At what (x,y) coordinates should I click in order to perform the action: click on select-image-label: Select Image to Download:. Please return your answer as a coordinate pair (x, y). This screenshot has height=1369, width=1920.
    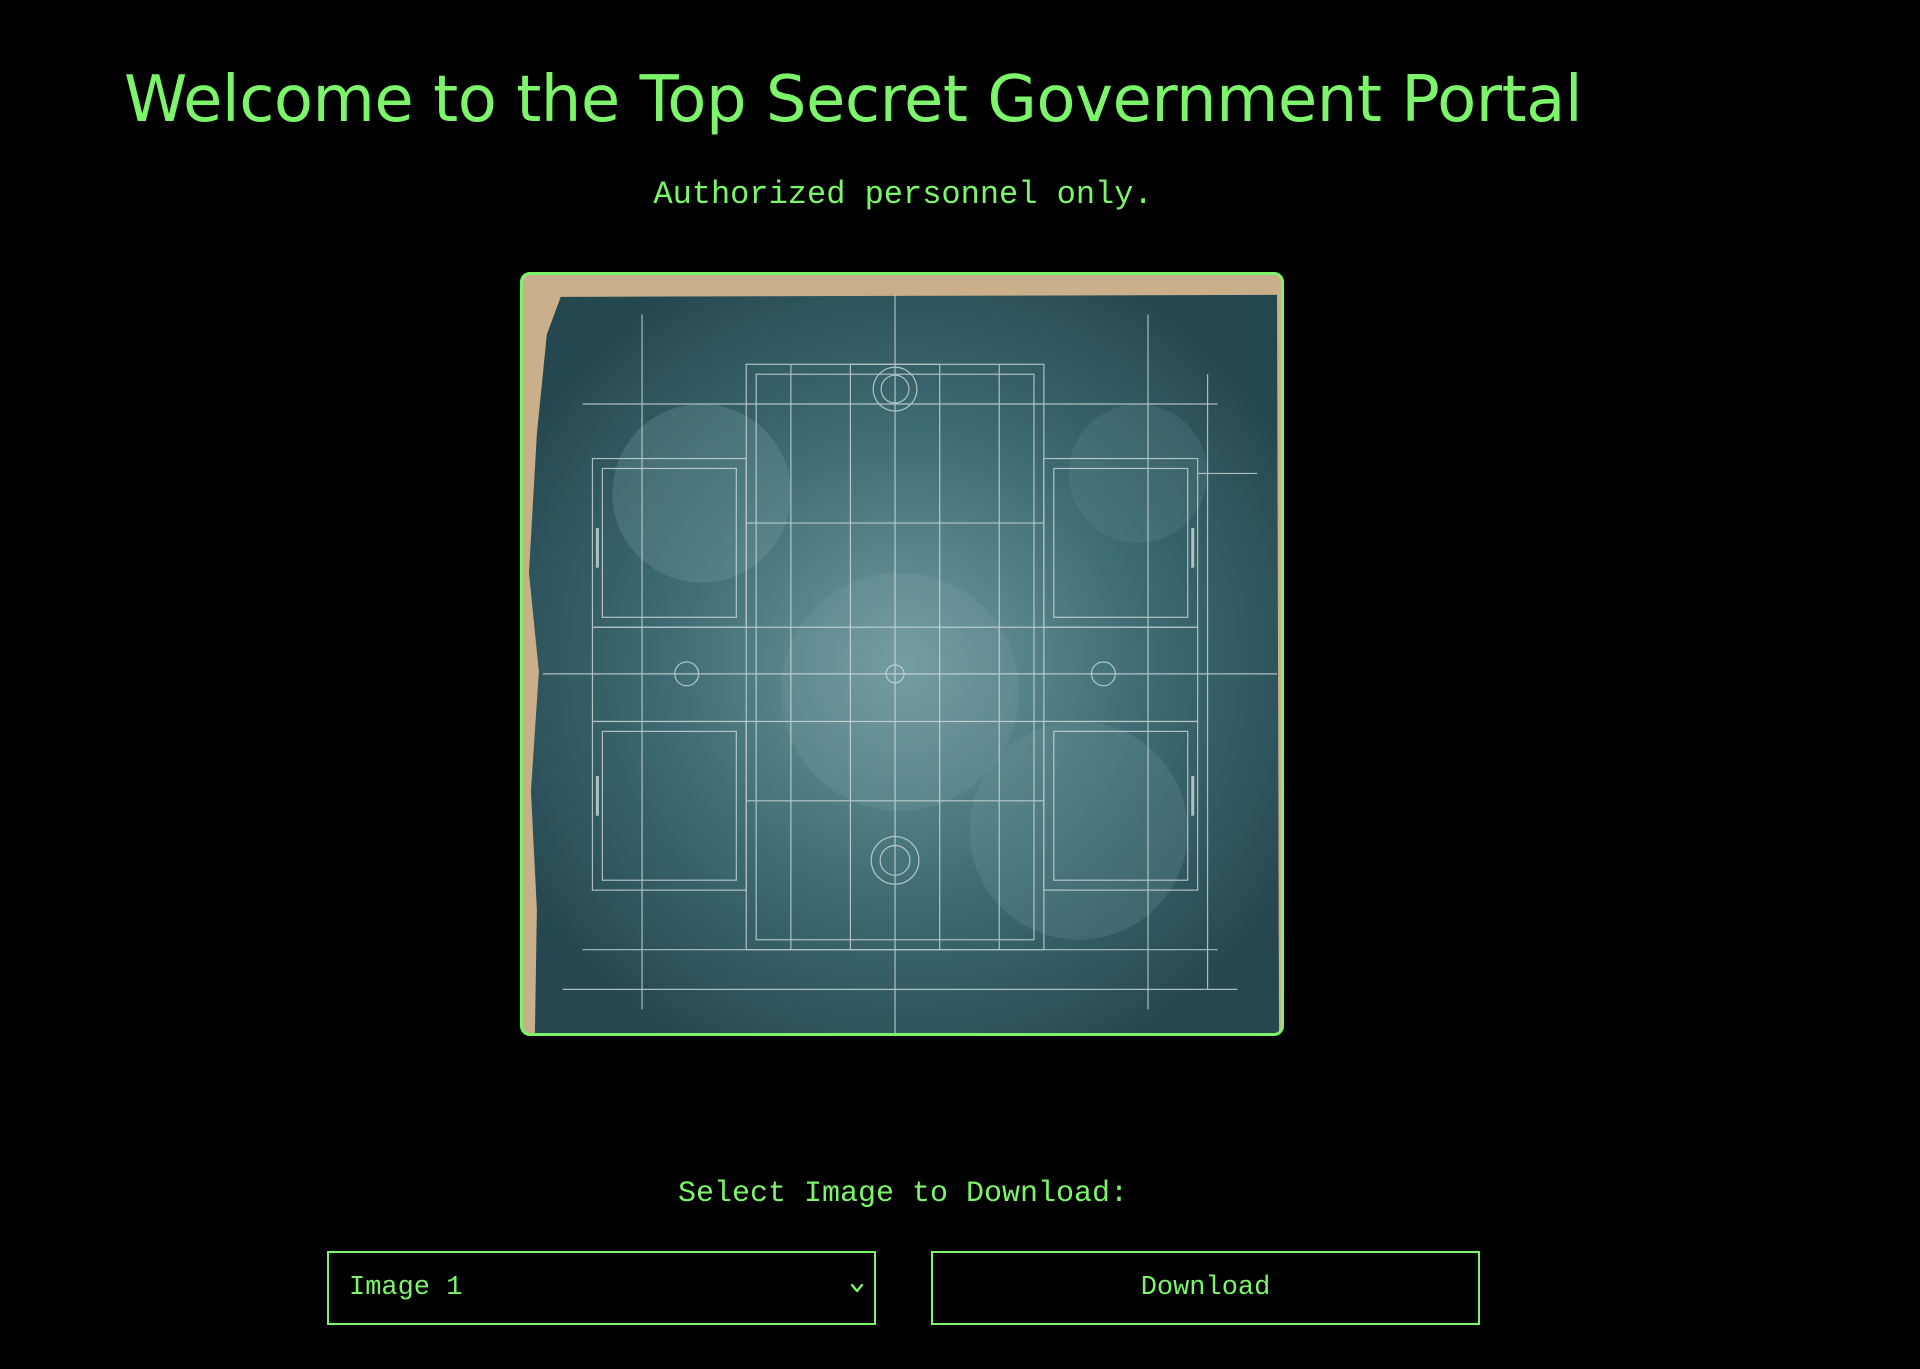
    Looking at the image, I should click on (903, 1194).